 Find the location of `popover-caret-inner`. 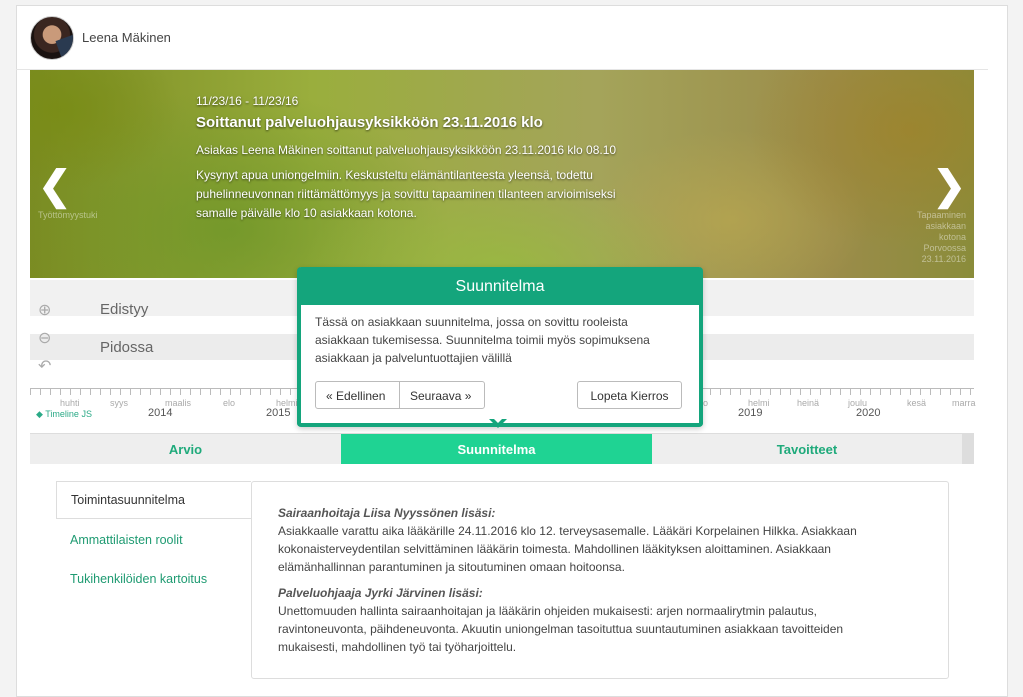

popover-caret-inner is located at coordinates (498, 420).